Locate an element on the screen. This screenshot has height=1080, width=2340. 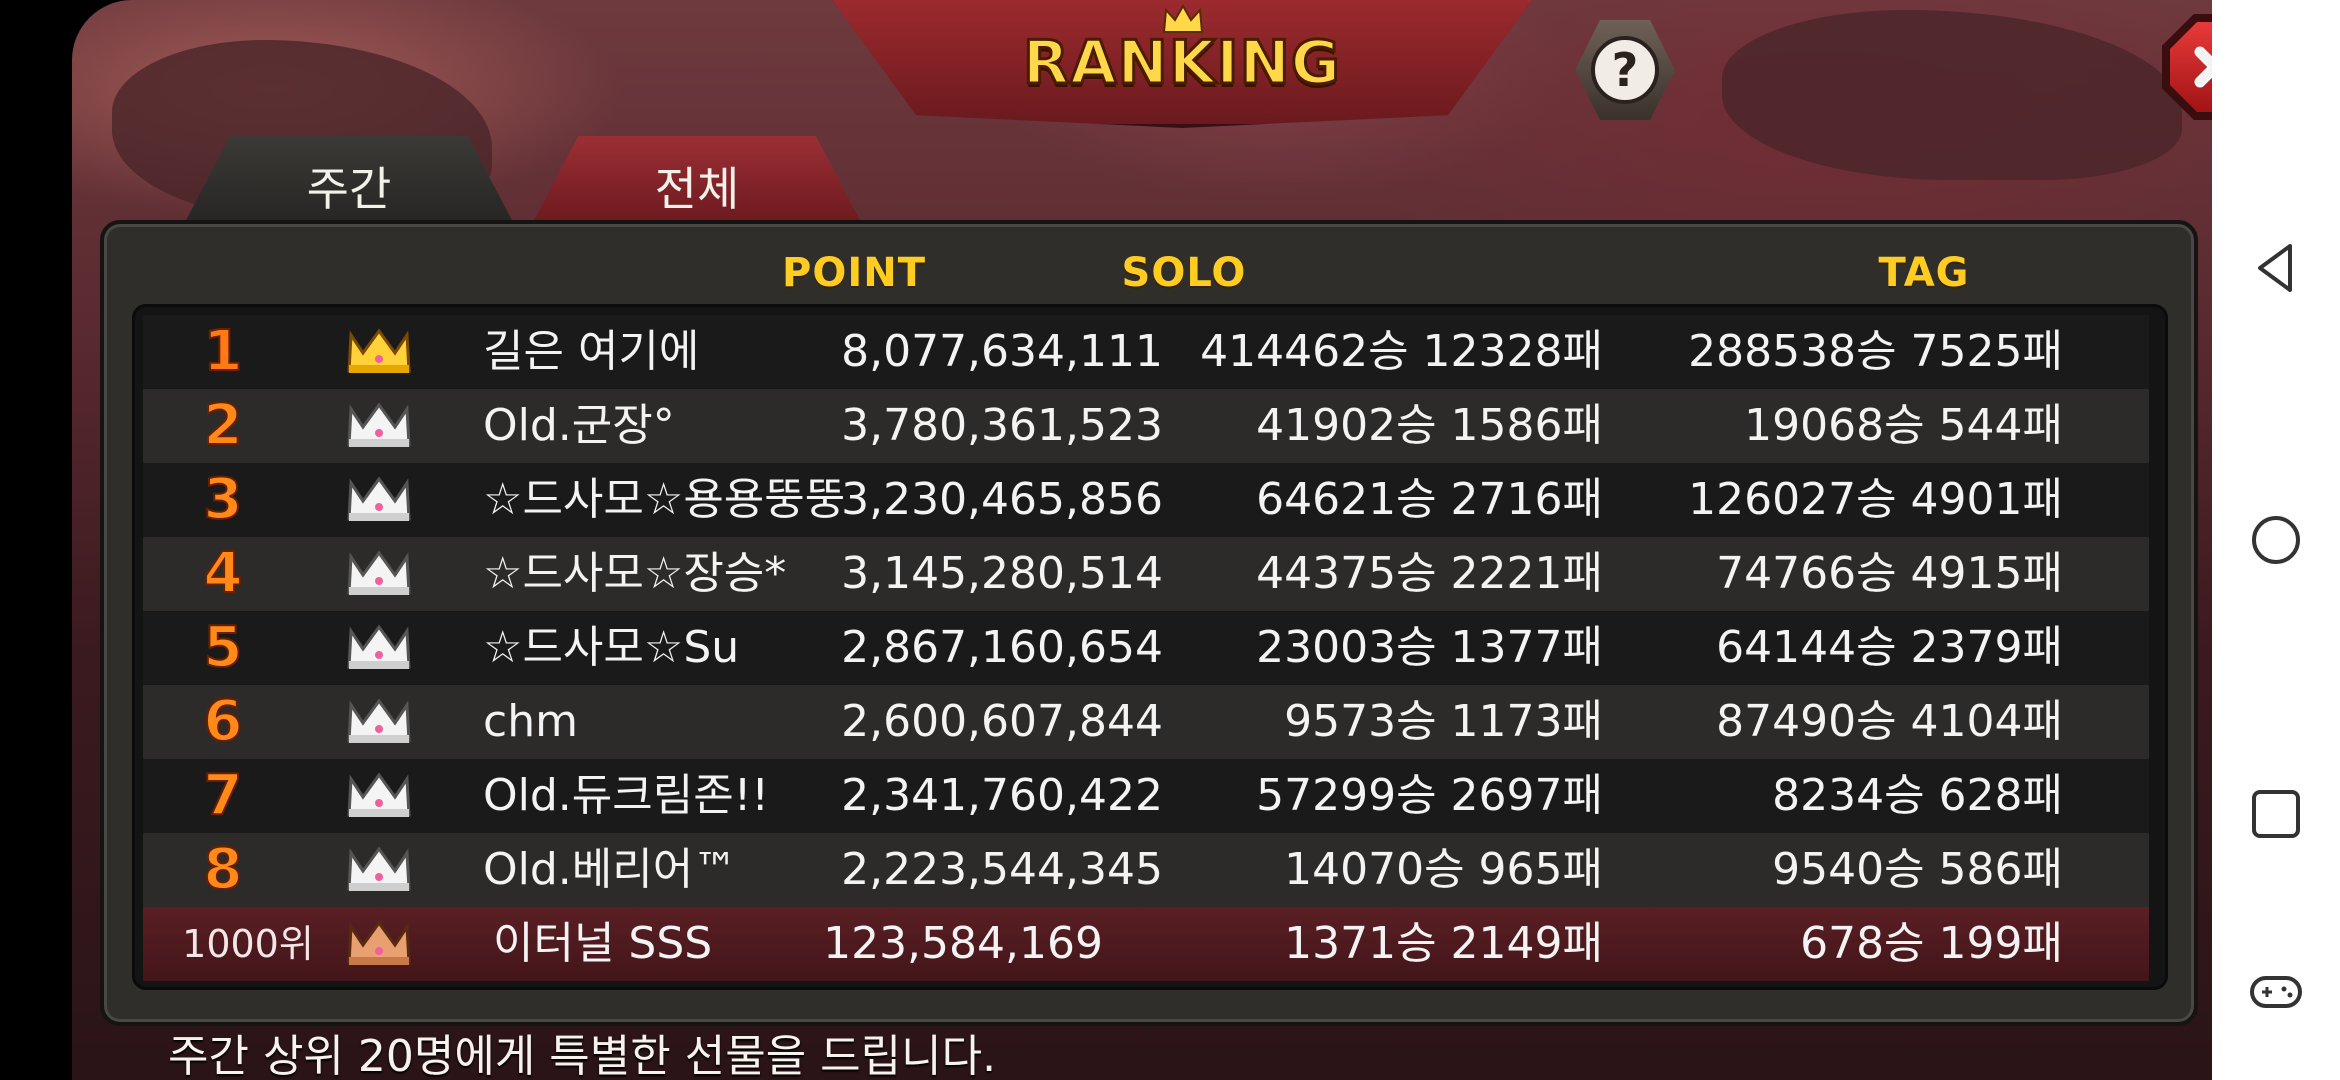
player-point: 2,341,760,422 is located at coordinates (1002, 795).